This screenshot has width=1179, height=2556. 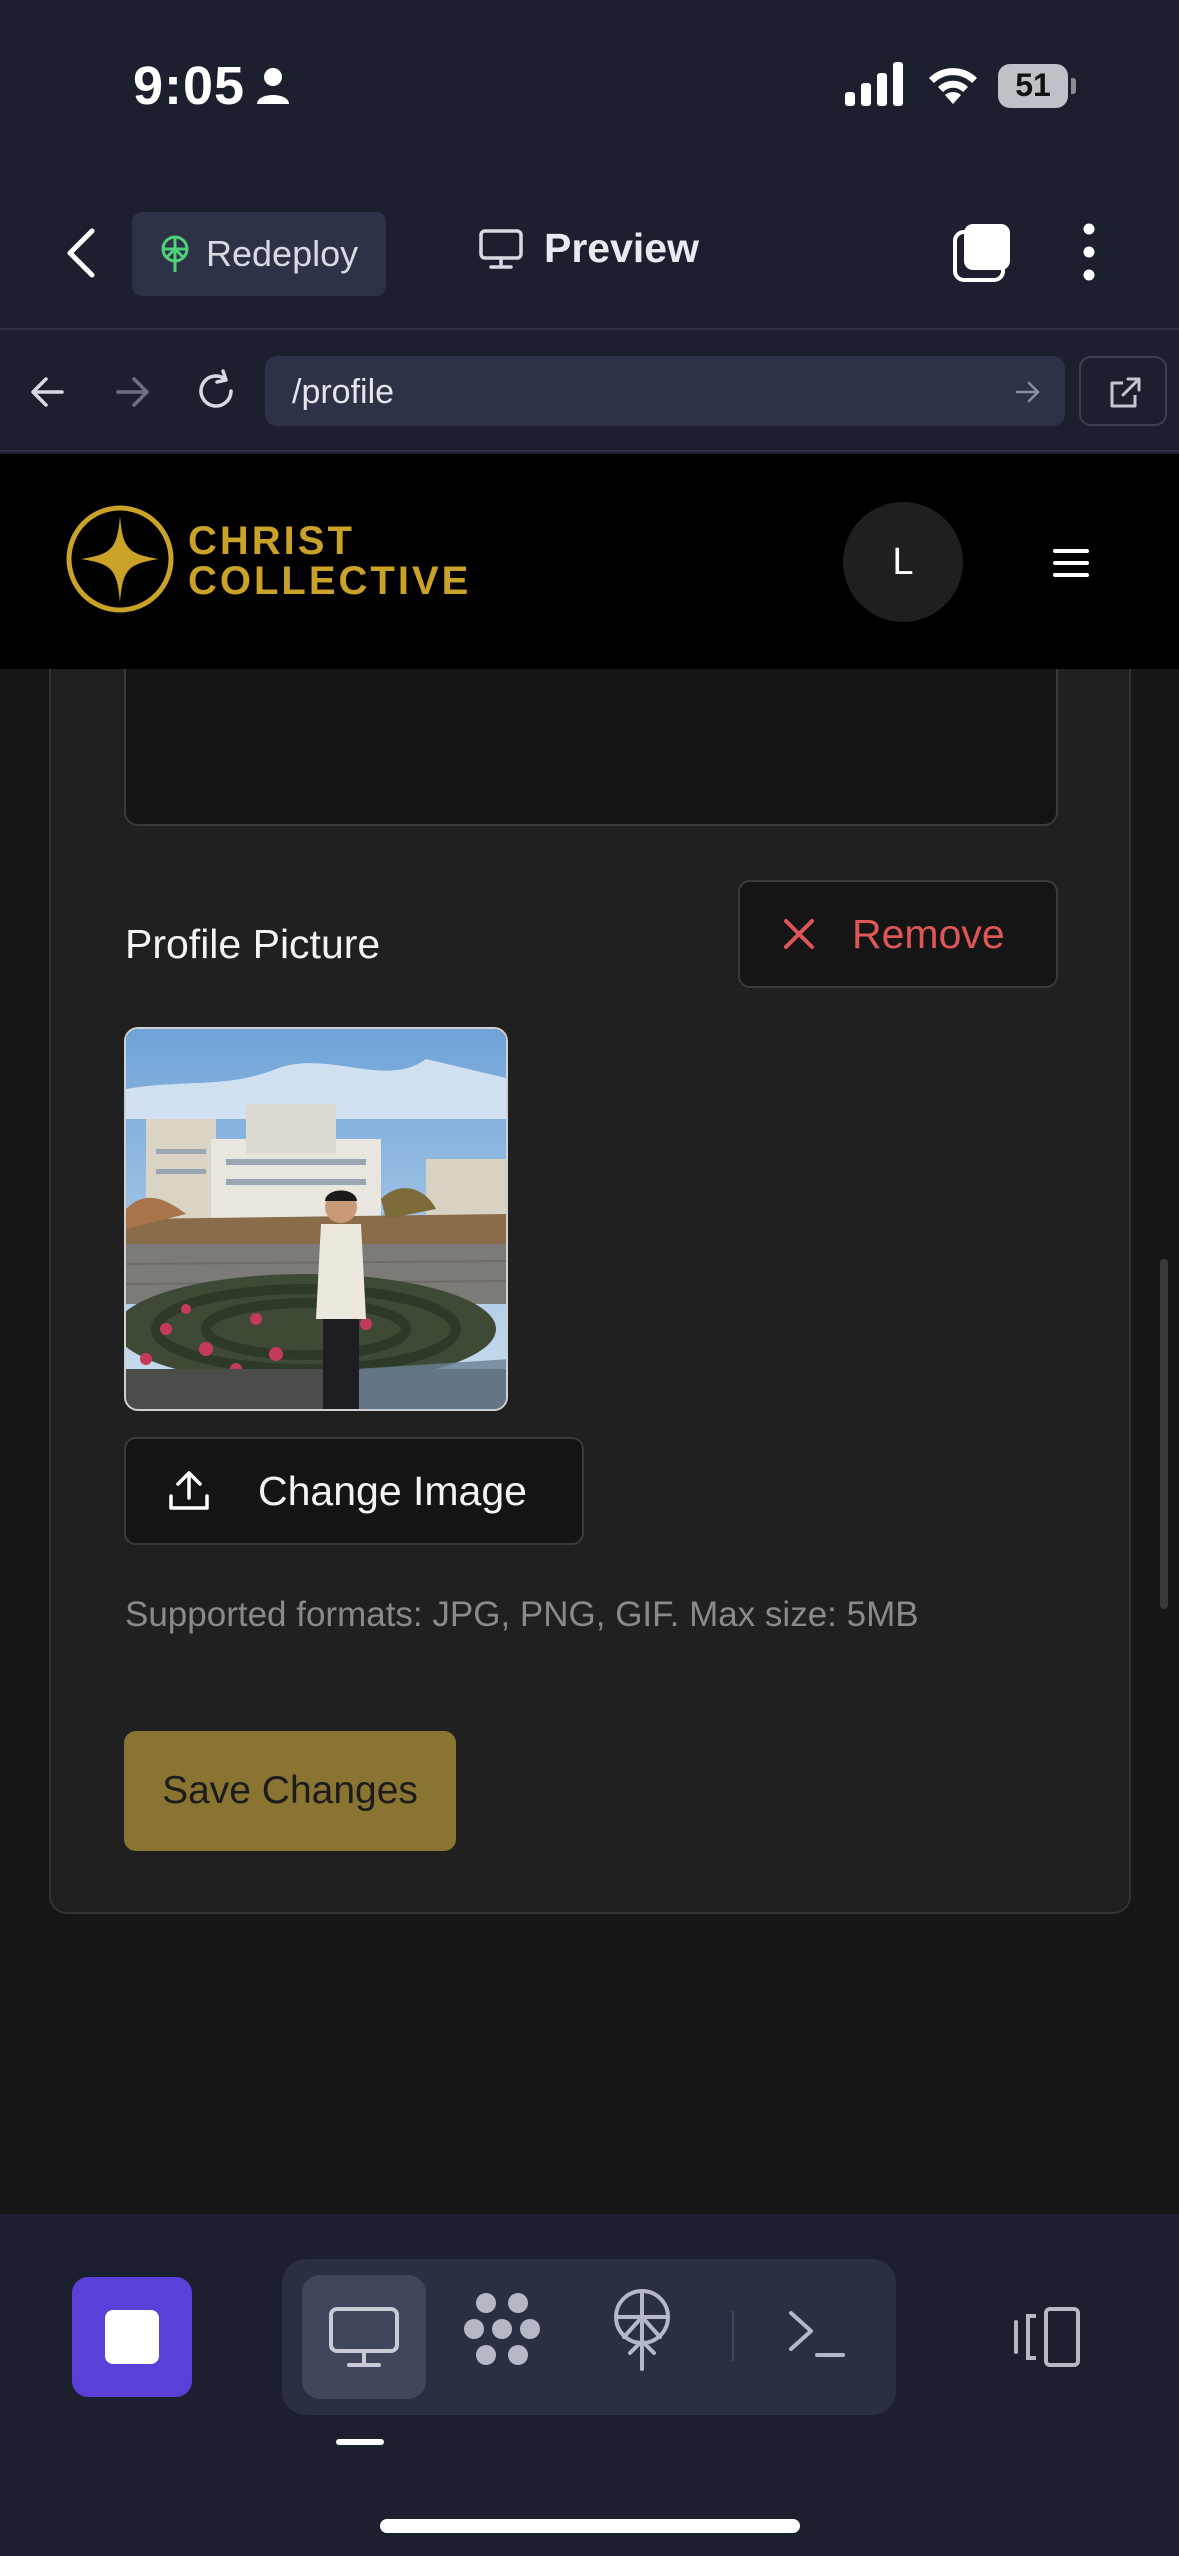 I want to click on tabs-icon, so click(x=983, y=252).